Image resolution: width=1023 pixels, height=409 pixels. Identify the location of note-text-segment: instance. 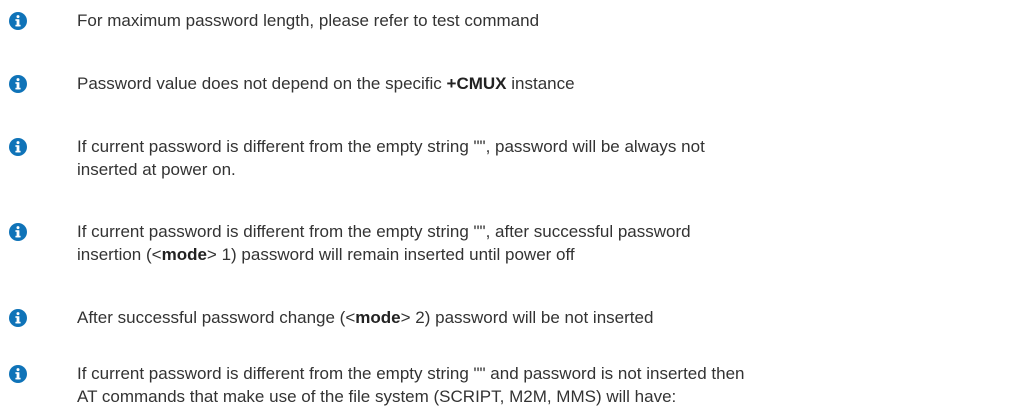
(540, 83).